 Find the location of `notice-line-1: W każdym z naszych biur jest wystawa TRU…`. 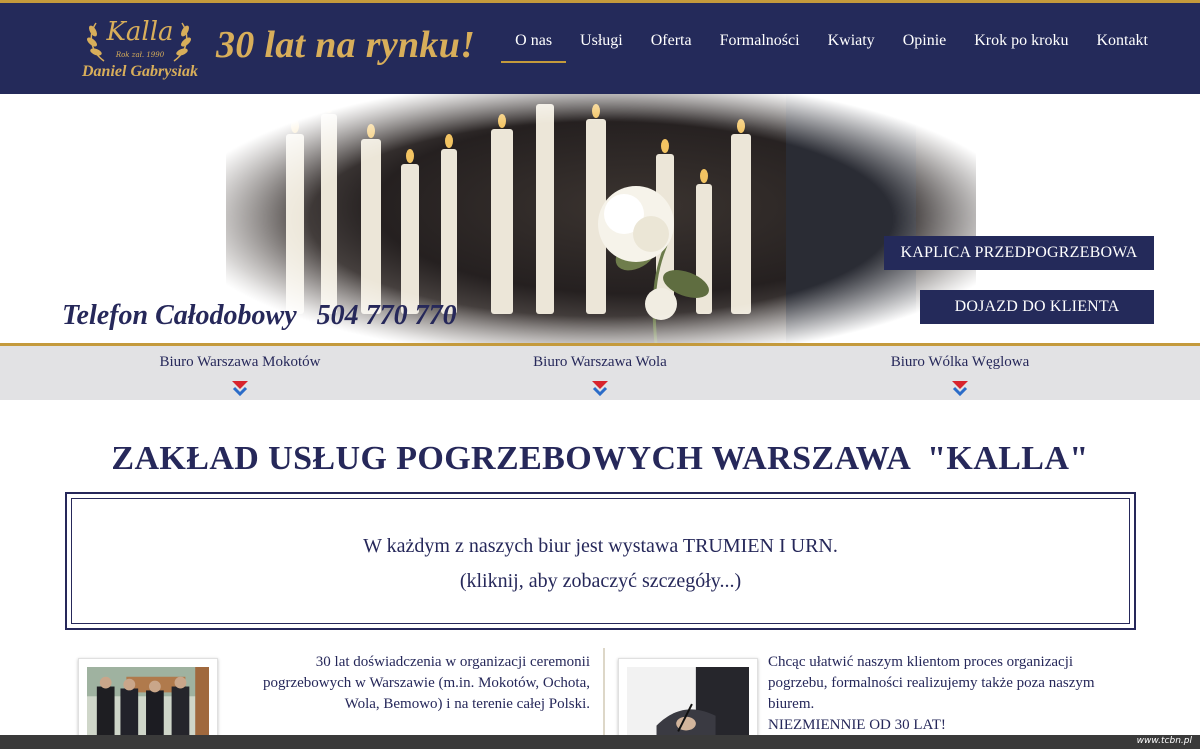

notice-line-1: W każdym z naszych biur jest wystawa TRU… is located at coordinates (600, 546).